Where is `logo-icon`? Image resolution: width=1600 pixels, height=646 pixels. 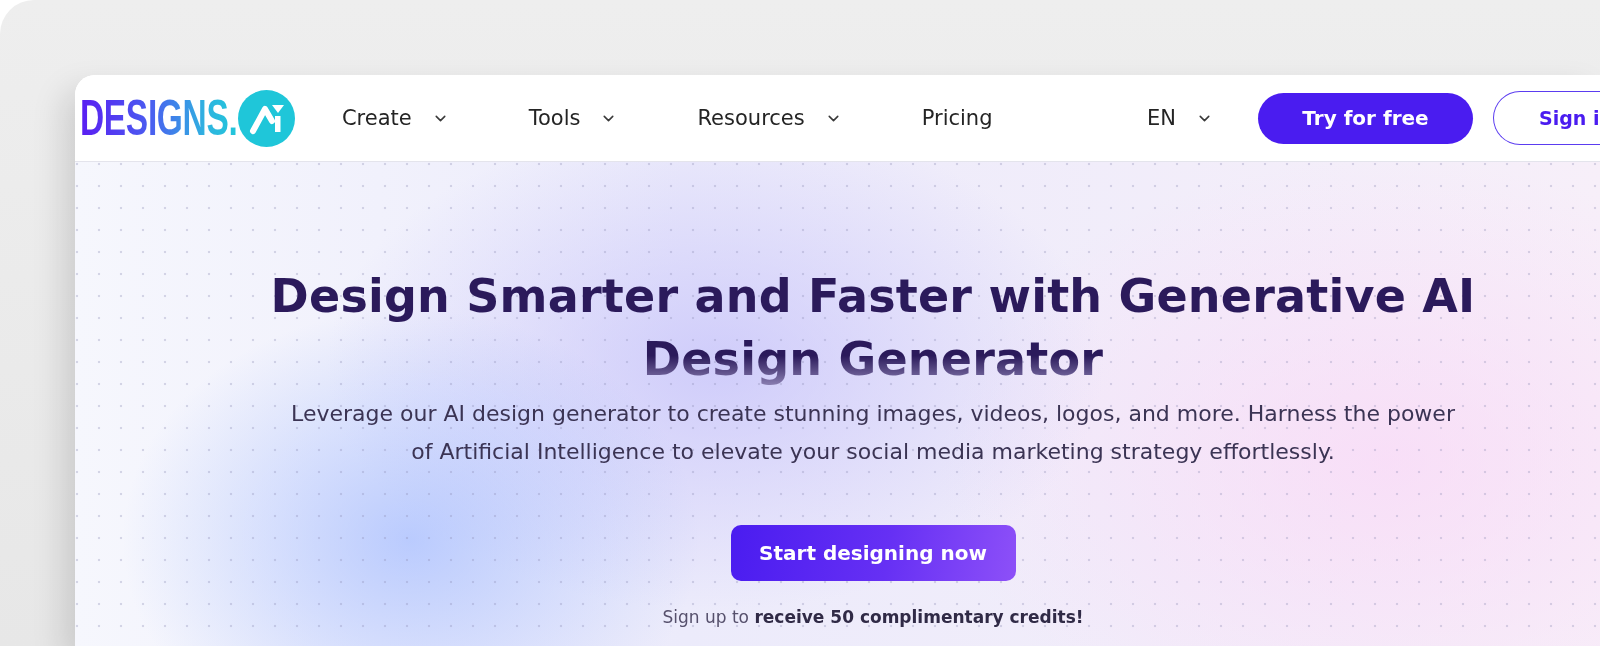 logo-icon is located at coordinates (266, 118).